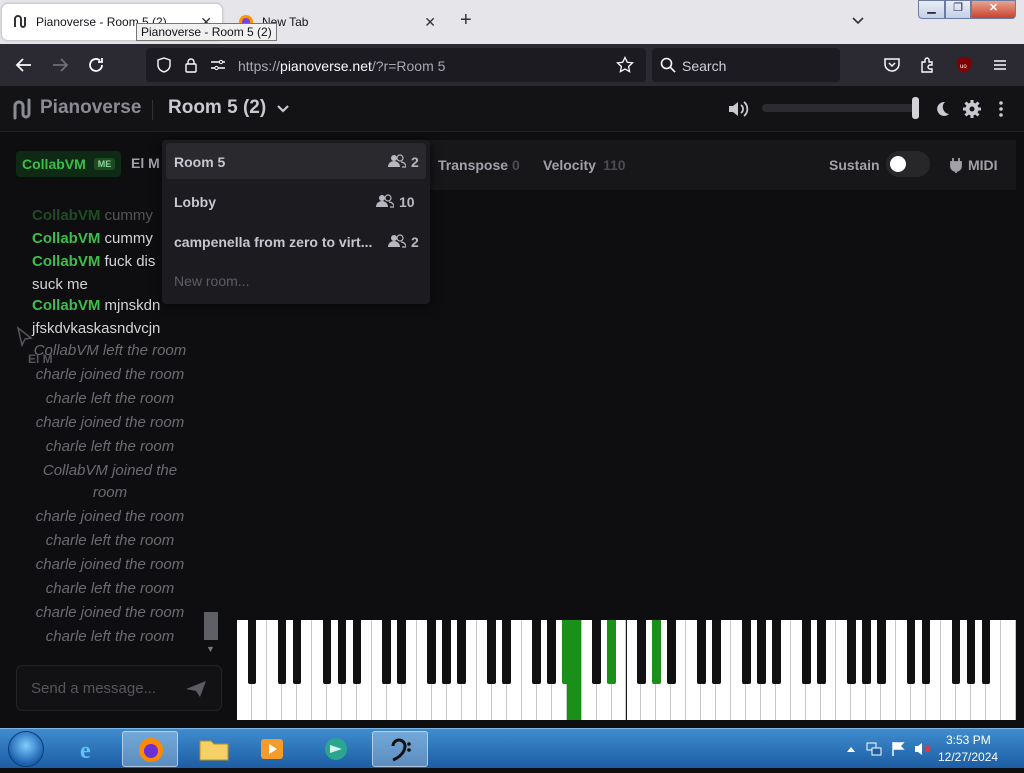 This screenshot has height=773, width=1024. Describe the element at coordinates (466, 20) in the screenshot. I see `new-tab-button: +` at that location.